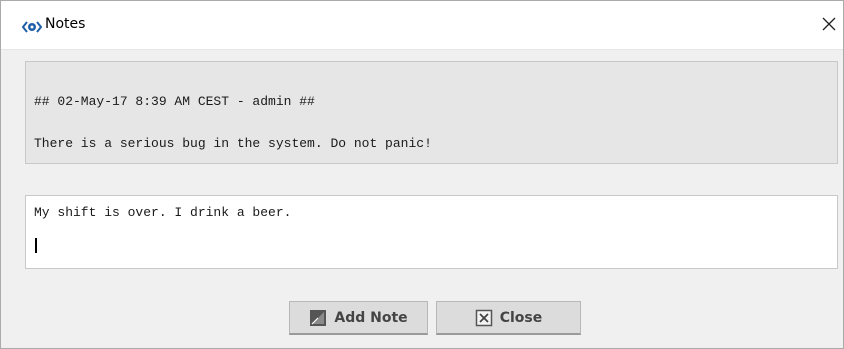  I want to click on close-icon, so click(829, 24).